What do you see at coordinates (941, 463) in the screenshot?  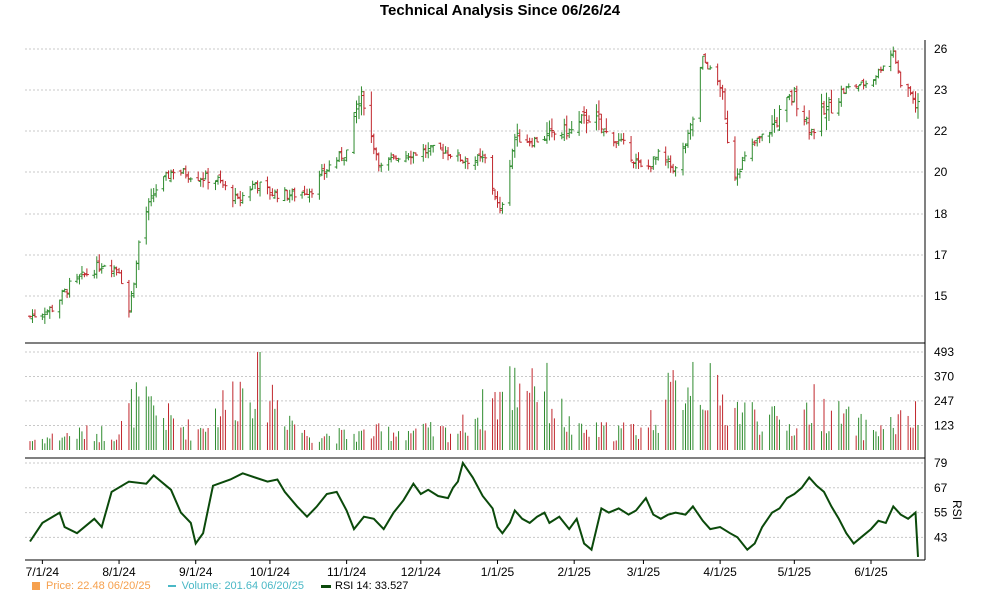 I see `rsi-tick-label: 79` at bounding box center [941, 463].